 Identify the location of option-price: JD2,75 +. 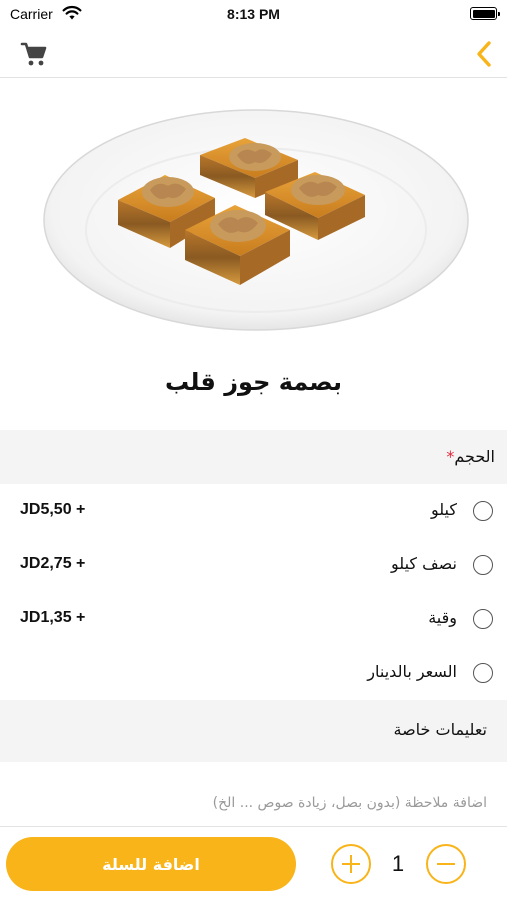
(53, 563).